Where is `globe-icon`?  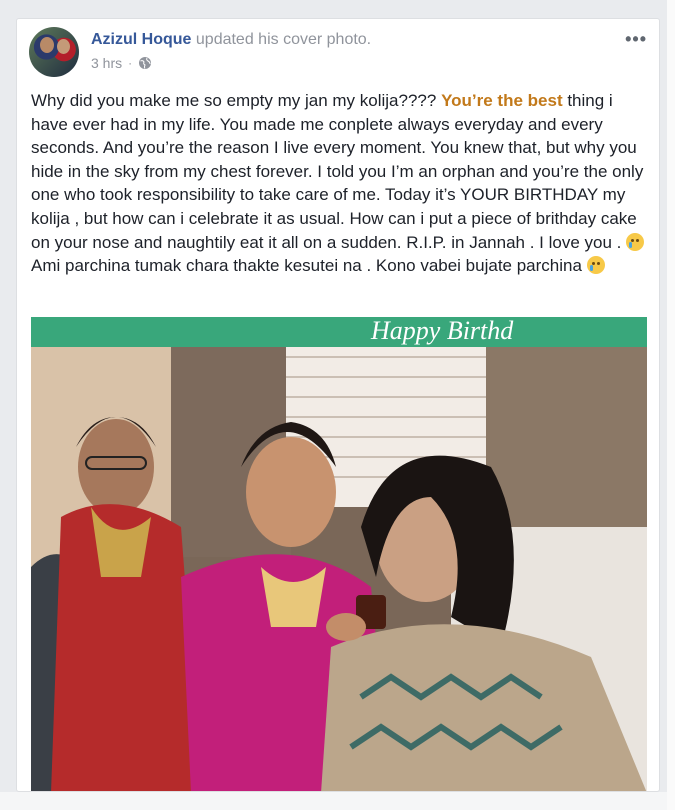 globe-icon is located at coordinates (145, 63).